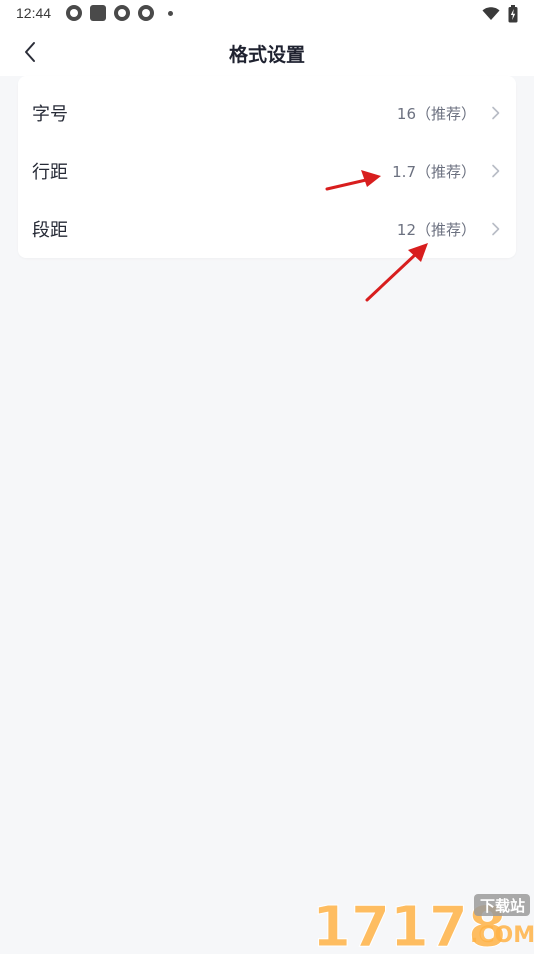 The height and width of the screenshot is (954, 534). What do you see at coordinates (170, 13) in the screenshot?
I see `more-notifications-icon` at bounding box center [170, 13].